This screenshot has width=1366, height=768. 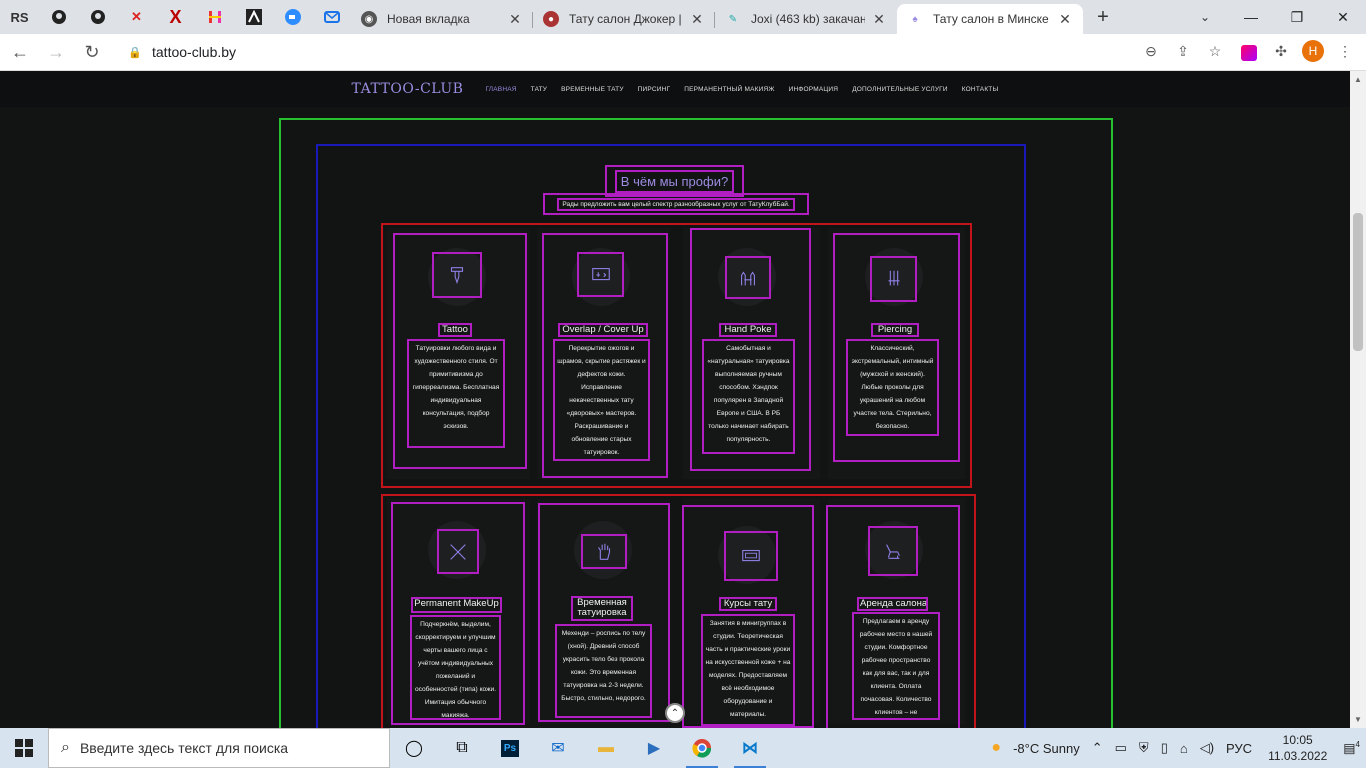 I want to click on tab-title: Тату салон Джокер | с, so click(x=626, y=19).